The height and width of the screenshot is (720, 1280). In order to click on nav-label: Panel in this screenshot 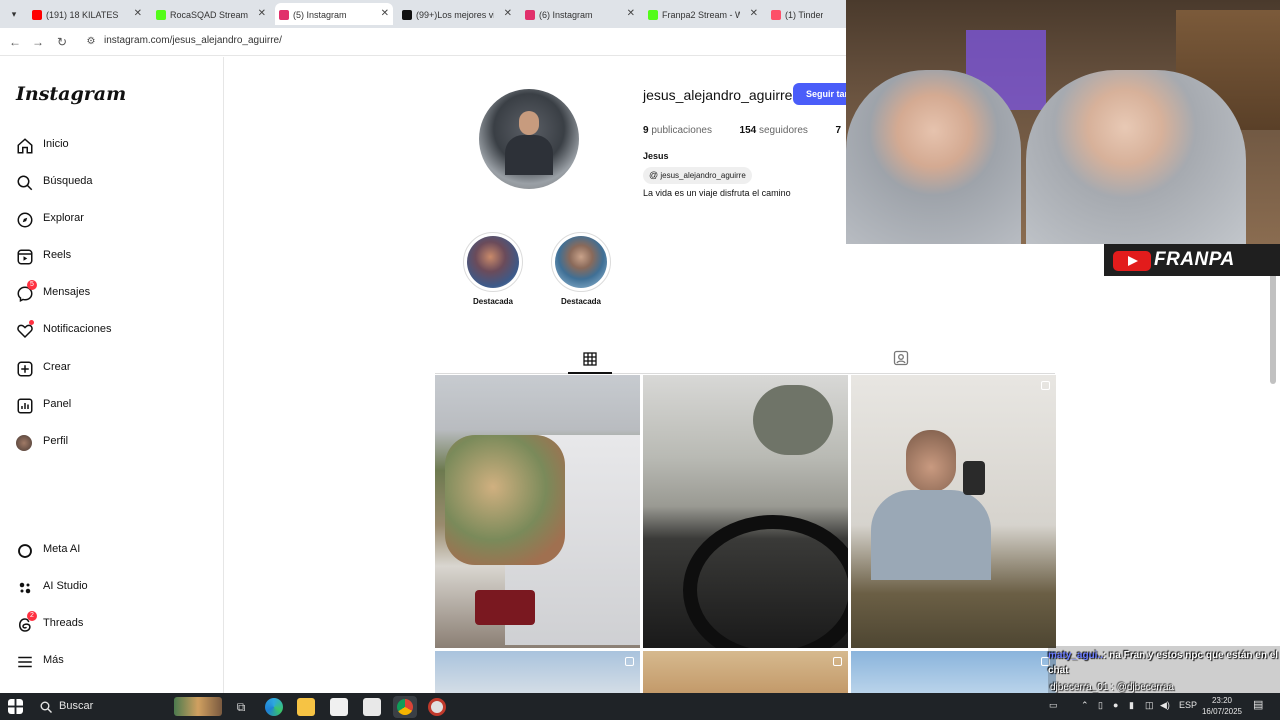, I will do `click(57, 404)`.